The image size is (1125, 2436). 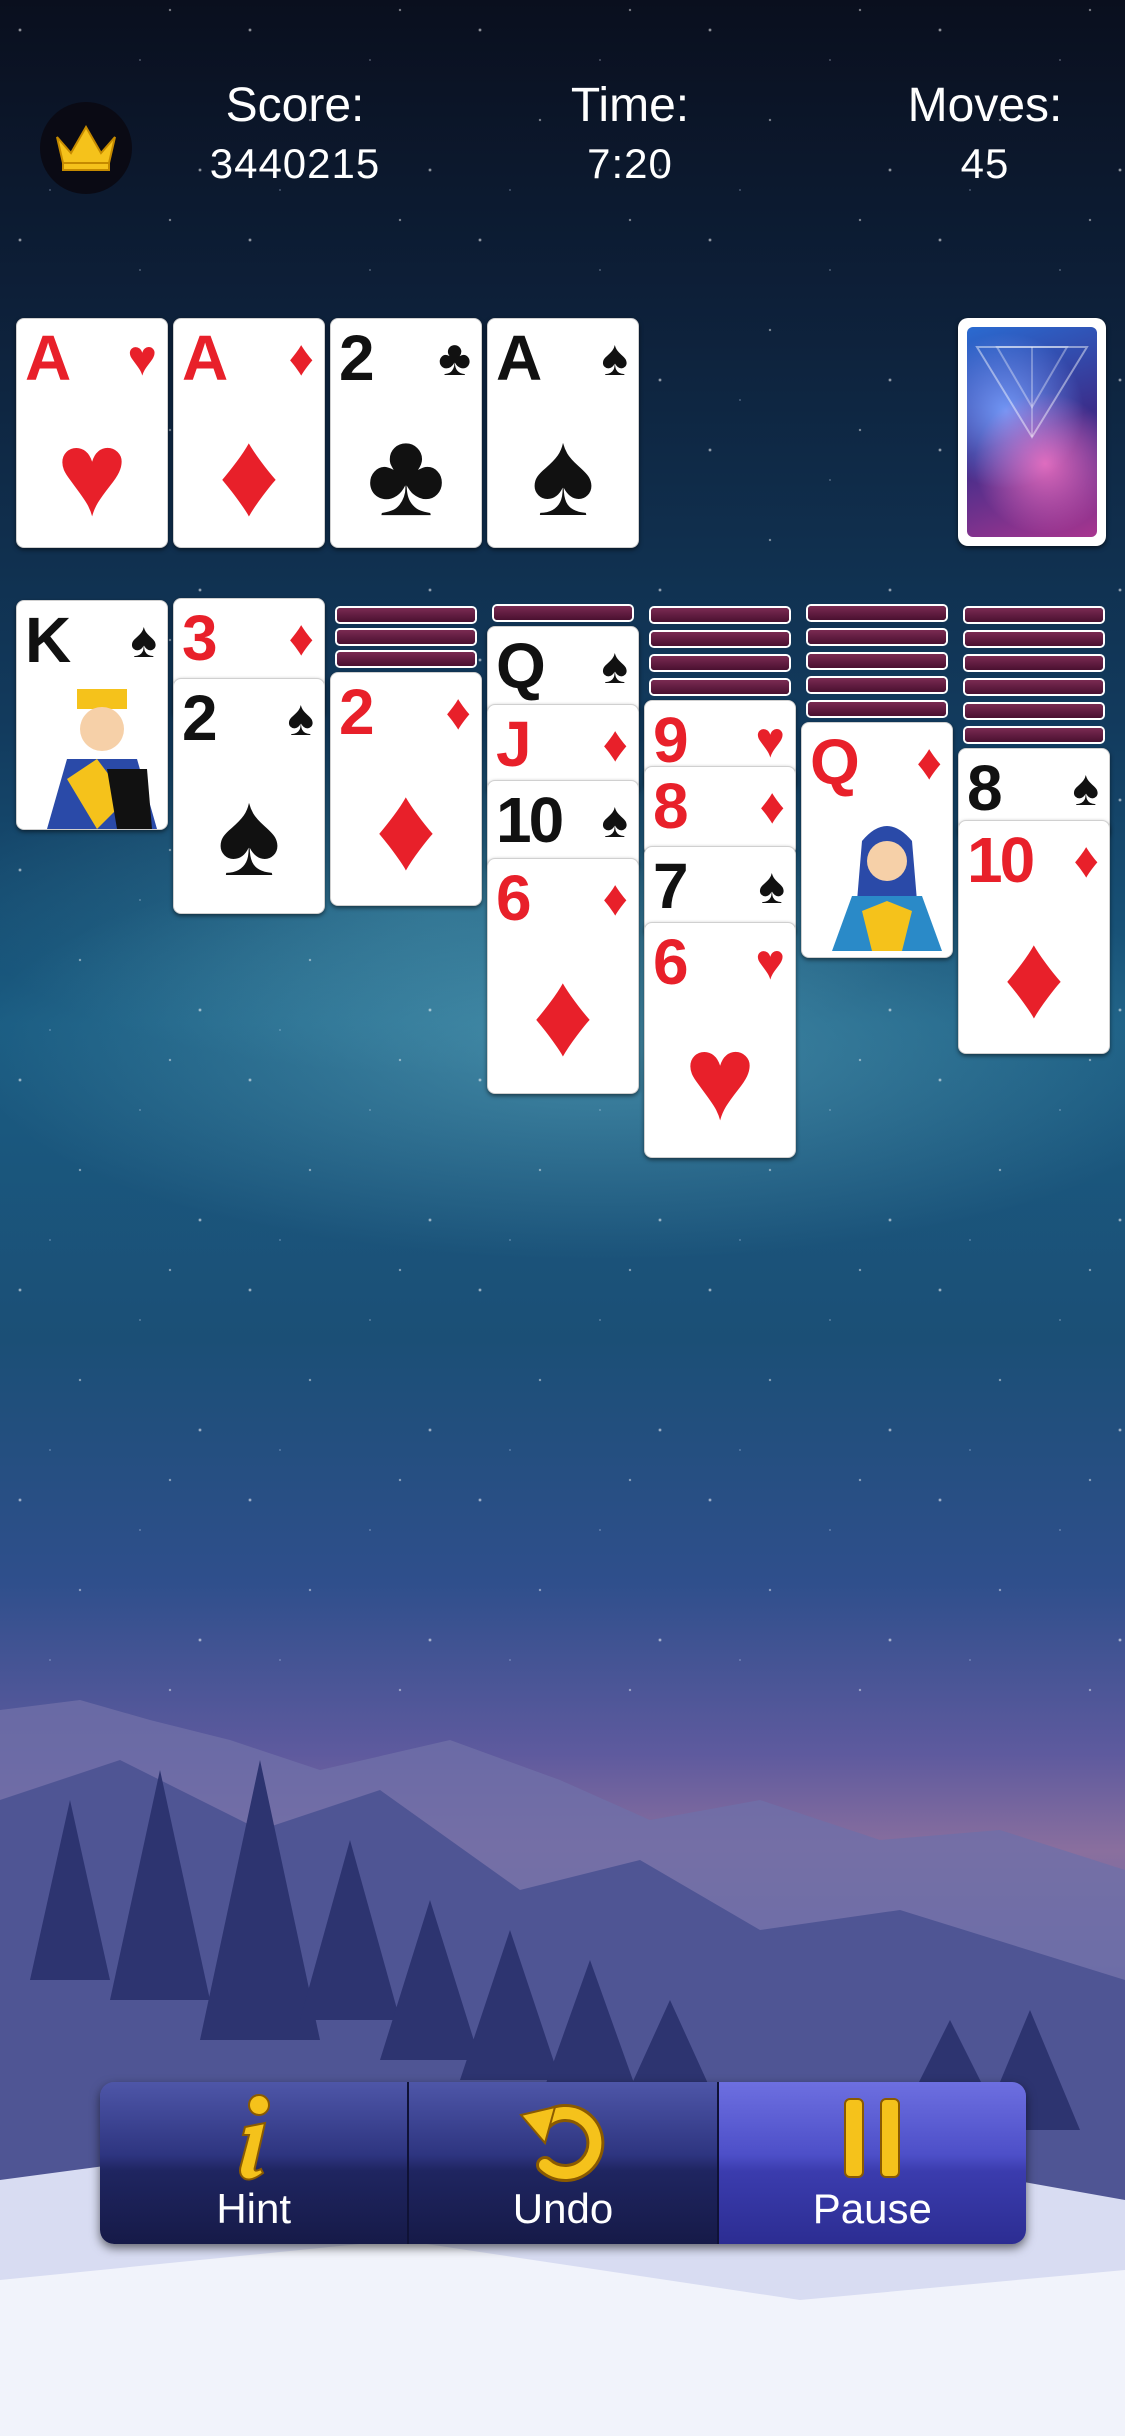 I want to click on time-label: Time:, so click(x=630, y=105).